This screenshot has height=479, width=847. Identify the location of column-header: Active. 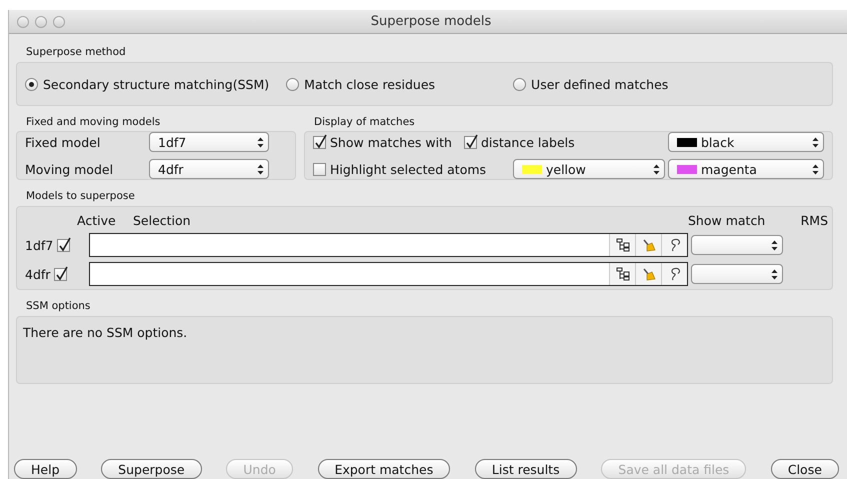
(97, 220).